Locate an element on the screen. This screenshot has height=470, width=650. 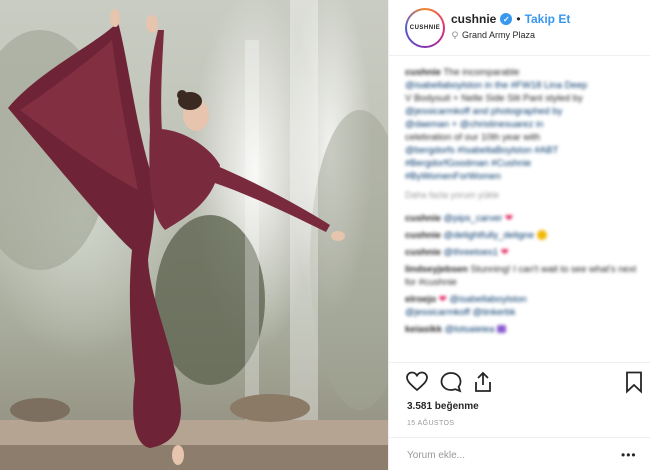
caption-line: #BergdorfGoodman #Cushnie is located at coordinates (468, 163).